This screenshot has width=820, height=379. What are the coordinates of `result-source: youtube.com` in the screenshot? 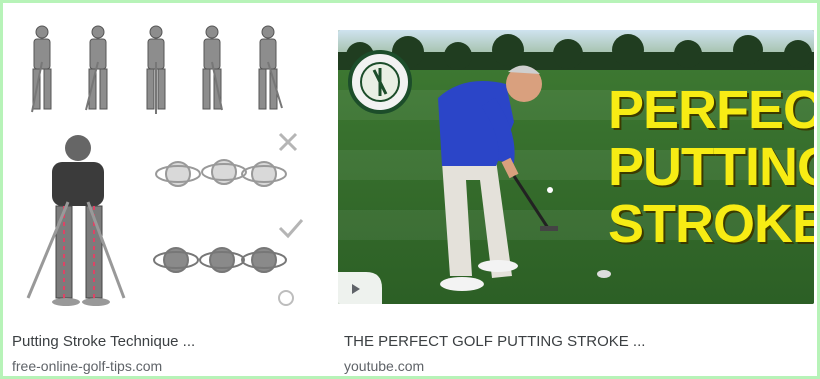 It's located at (384, 366).